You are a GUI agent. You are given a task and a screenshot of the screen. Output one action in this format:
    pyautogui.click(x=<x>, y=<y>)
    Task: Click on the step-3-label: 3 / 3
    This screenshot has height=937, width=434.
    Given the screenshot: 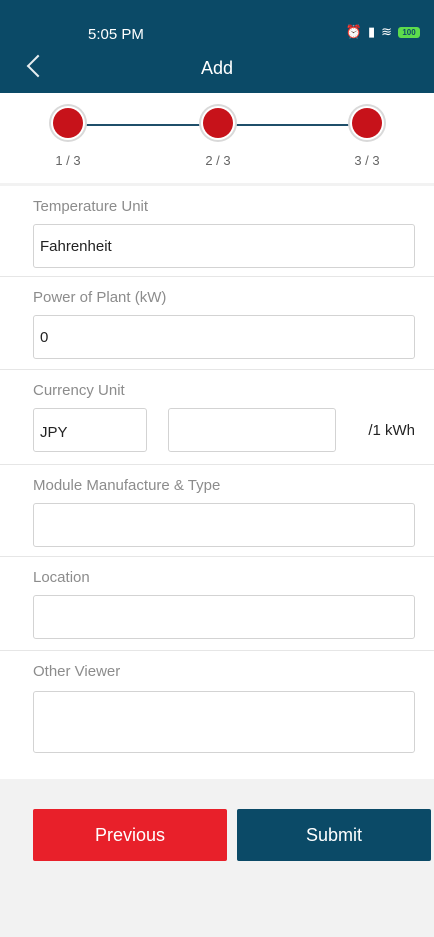 What is the action you would take?
    pyautogui.click(x=367, y=160)
    